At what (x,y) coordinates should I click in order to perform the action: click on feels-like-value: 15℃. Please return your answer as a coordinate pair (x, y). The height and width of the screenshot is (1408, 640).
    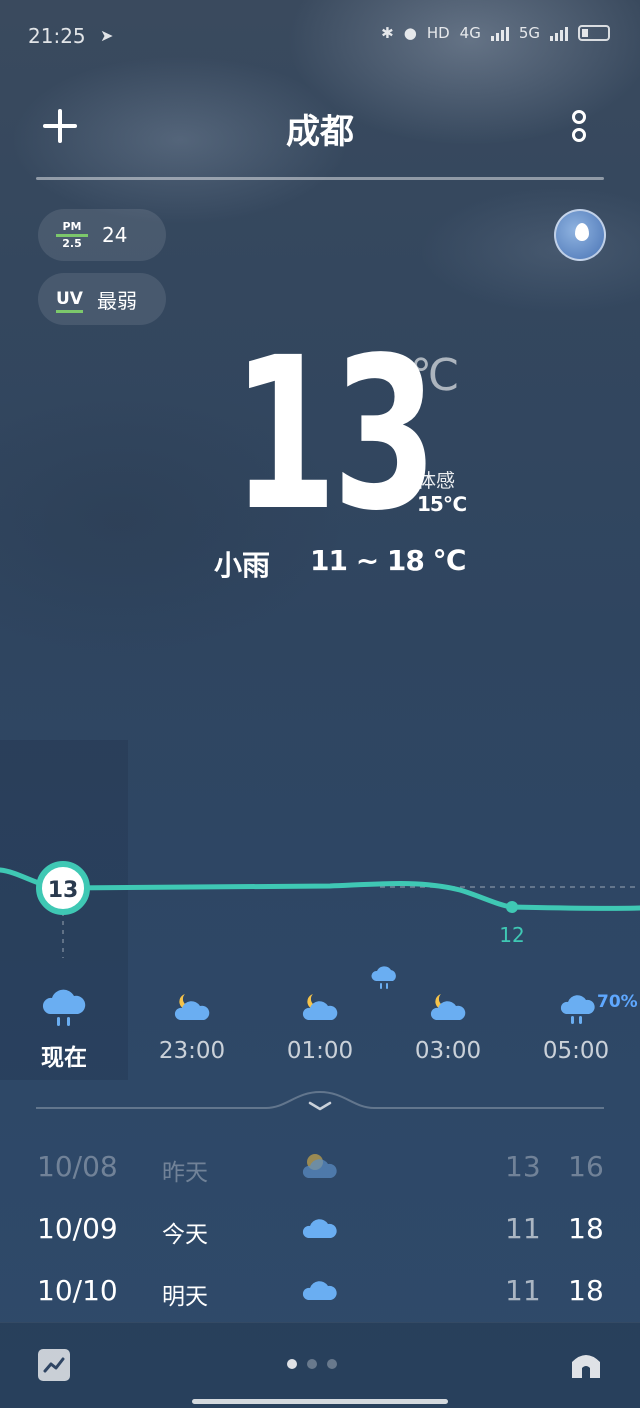
    Looking at the image, I should click on (442, 504).